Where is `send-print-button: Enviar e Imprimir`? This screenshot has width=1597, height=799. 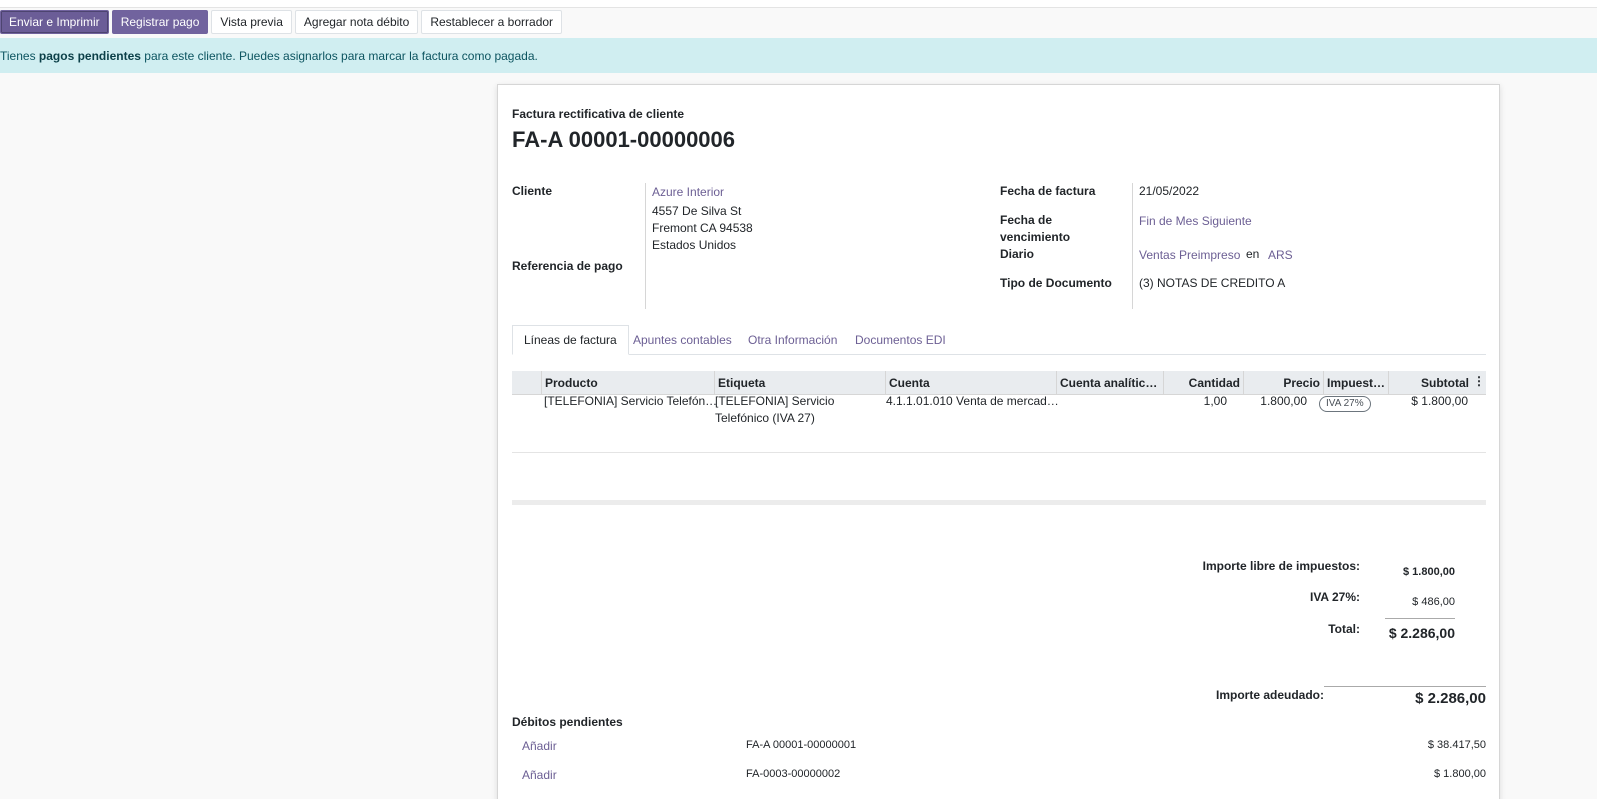
send-print-button: Enviar e Imprimir is located at coordinates (54, 22).